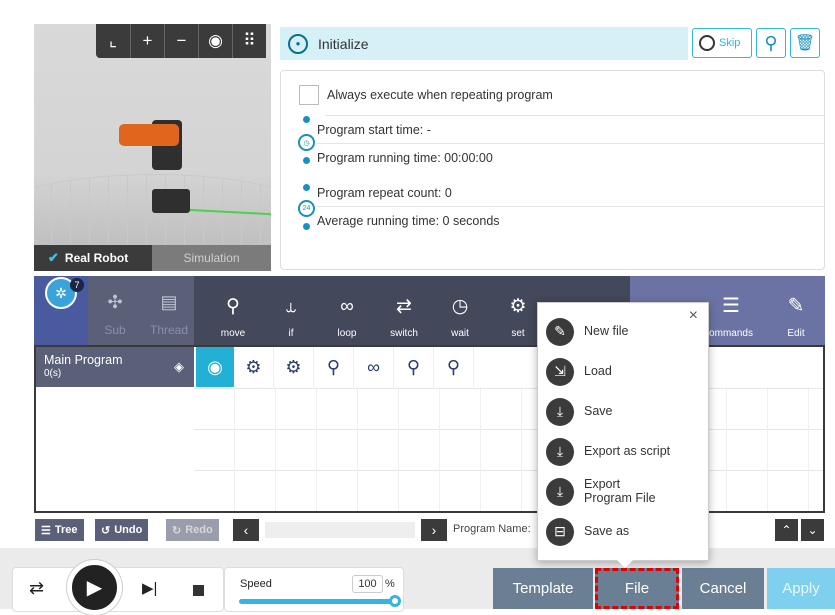 This screenshot has width=835, height=615. What do you see at coordinates (246, 530) in the screenshot?
I see `scroll-left-icon: ‹` at bounding box center [246, 530].